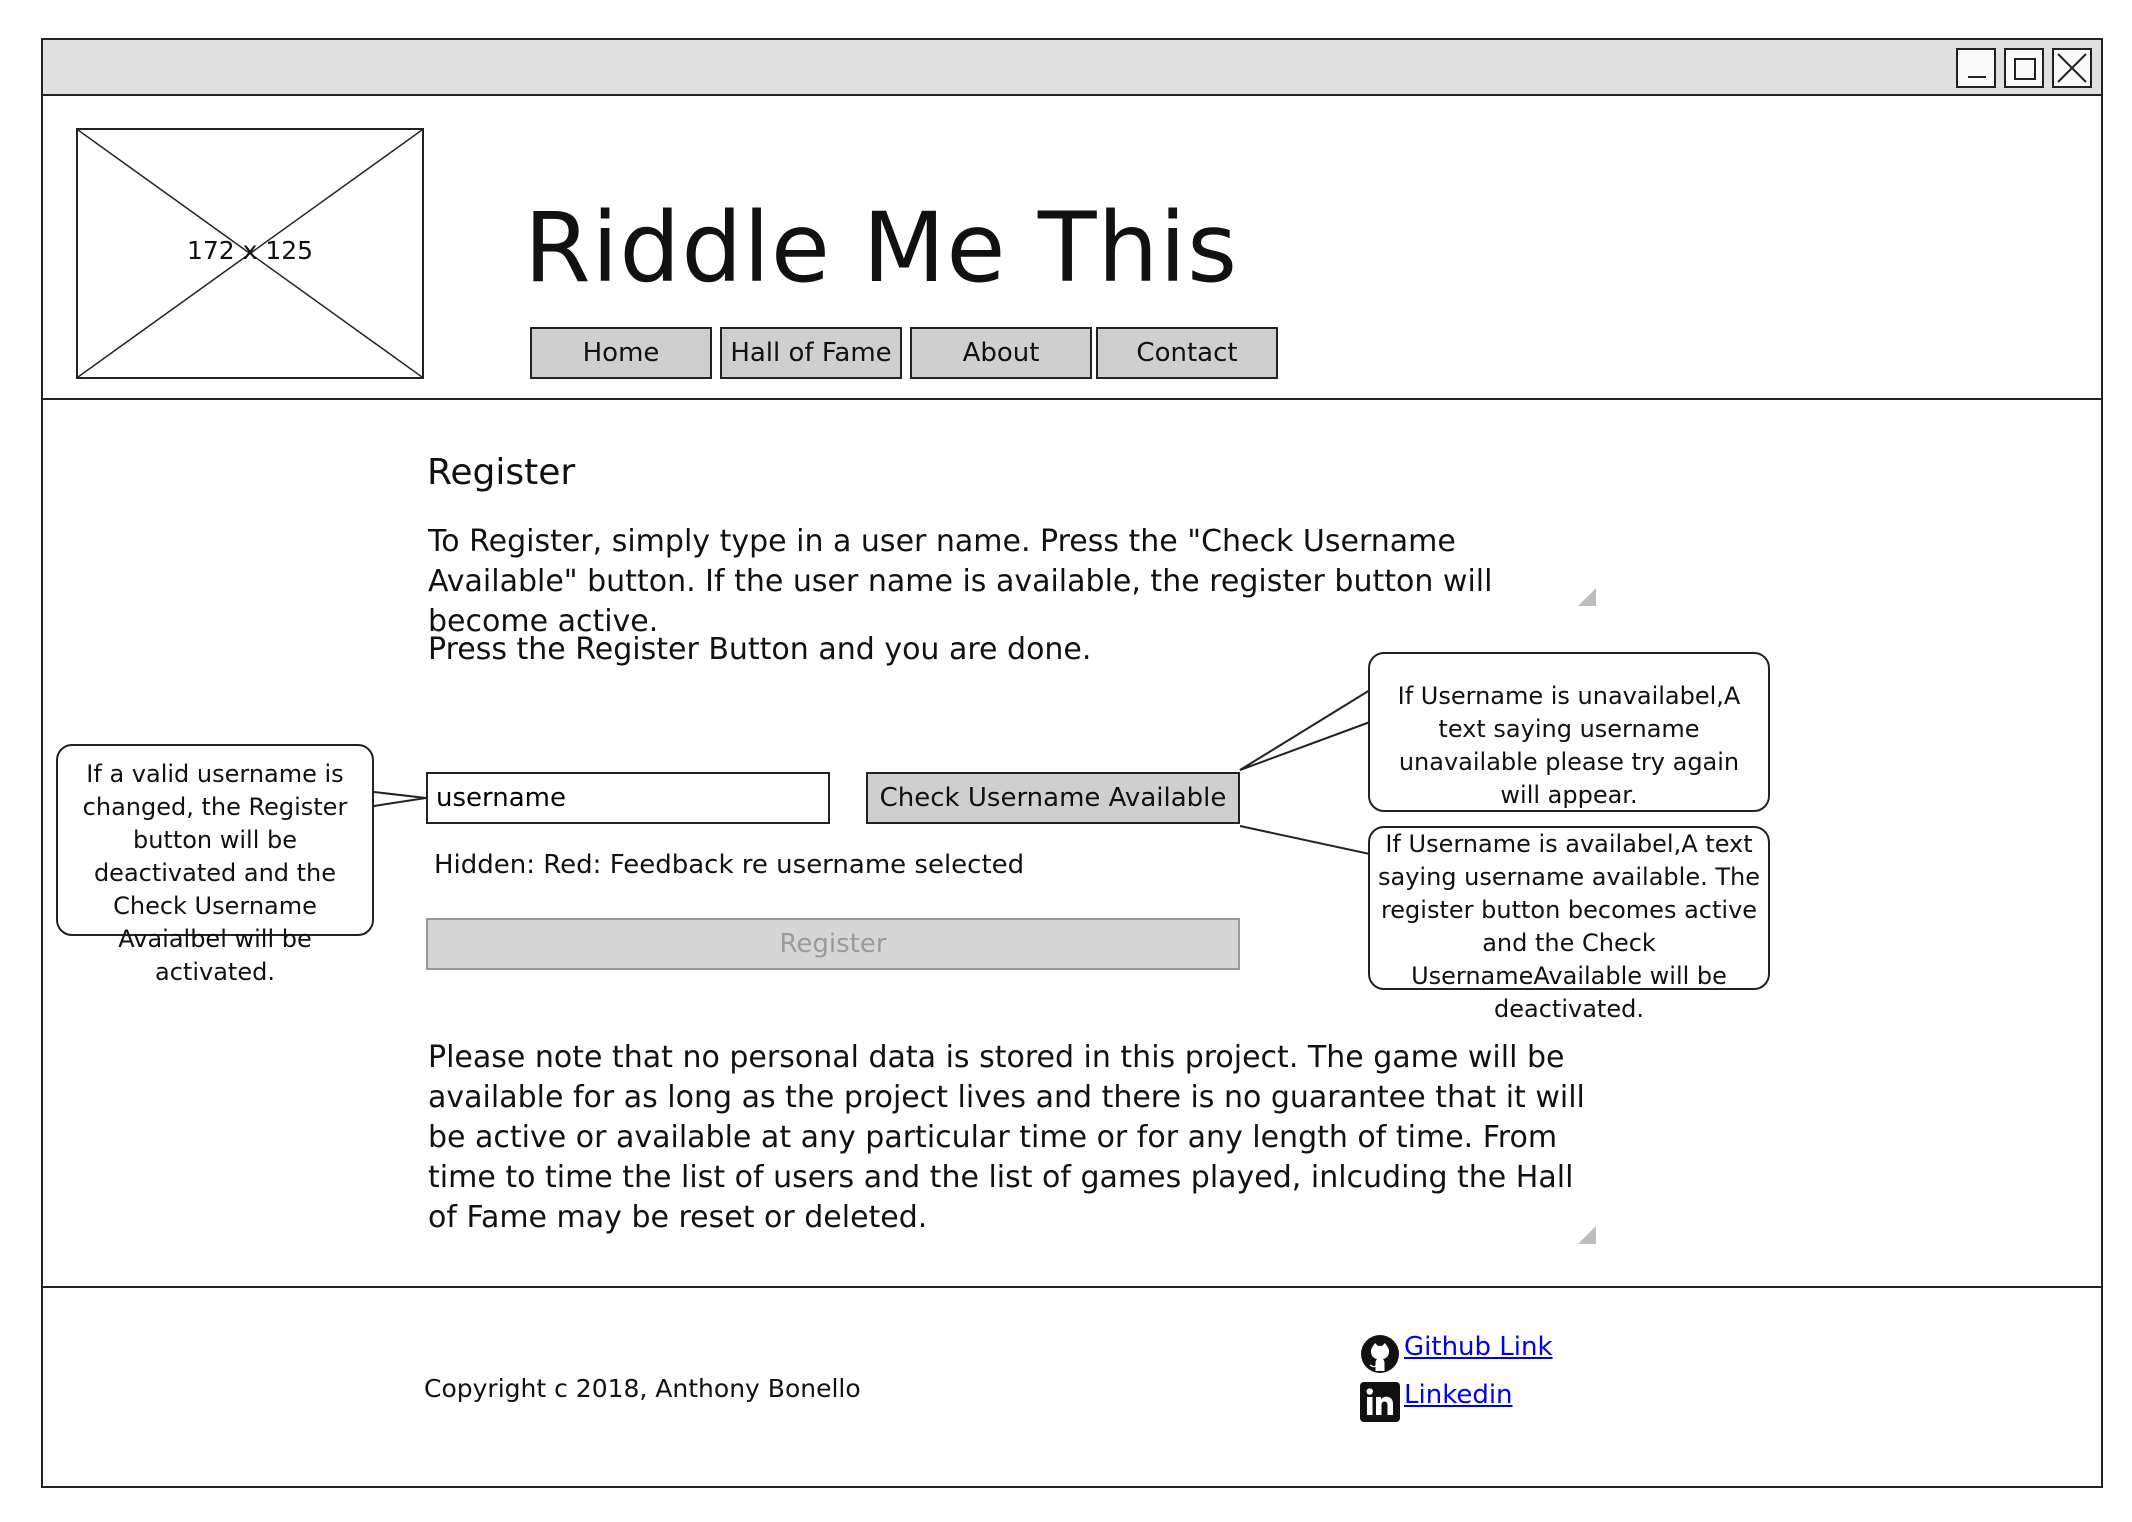 The image size is (2132, 1522). What do you see at coordinates (1478, 1347) in the screenshot?
I see `github-link: Github Link` at bounding box center [1478, 1347].